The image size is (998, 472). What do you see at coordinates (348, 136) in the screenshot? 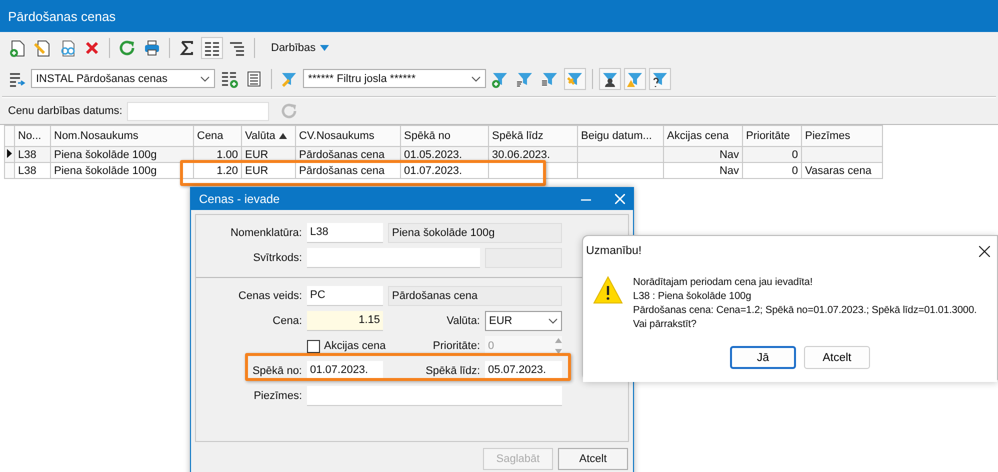
I see `column-header: CV.Nosaukums` at bounding box center [348, 136].